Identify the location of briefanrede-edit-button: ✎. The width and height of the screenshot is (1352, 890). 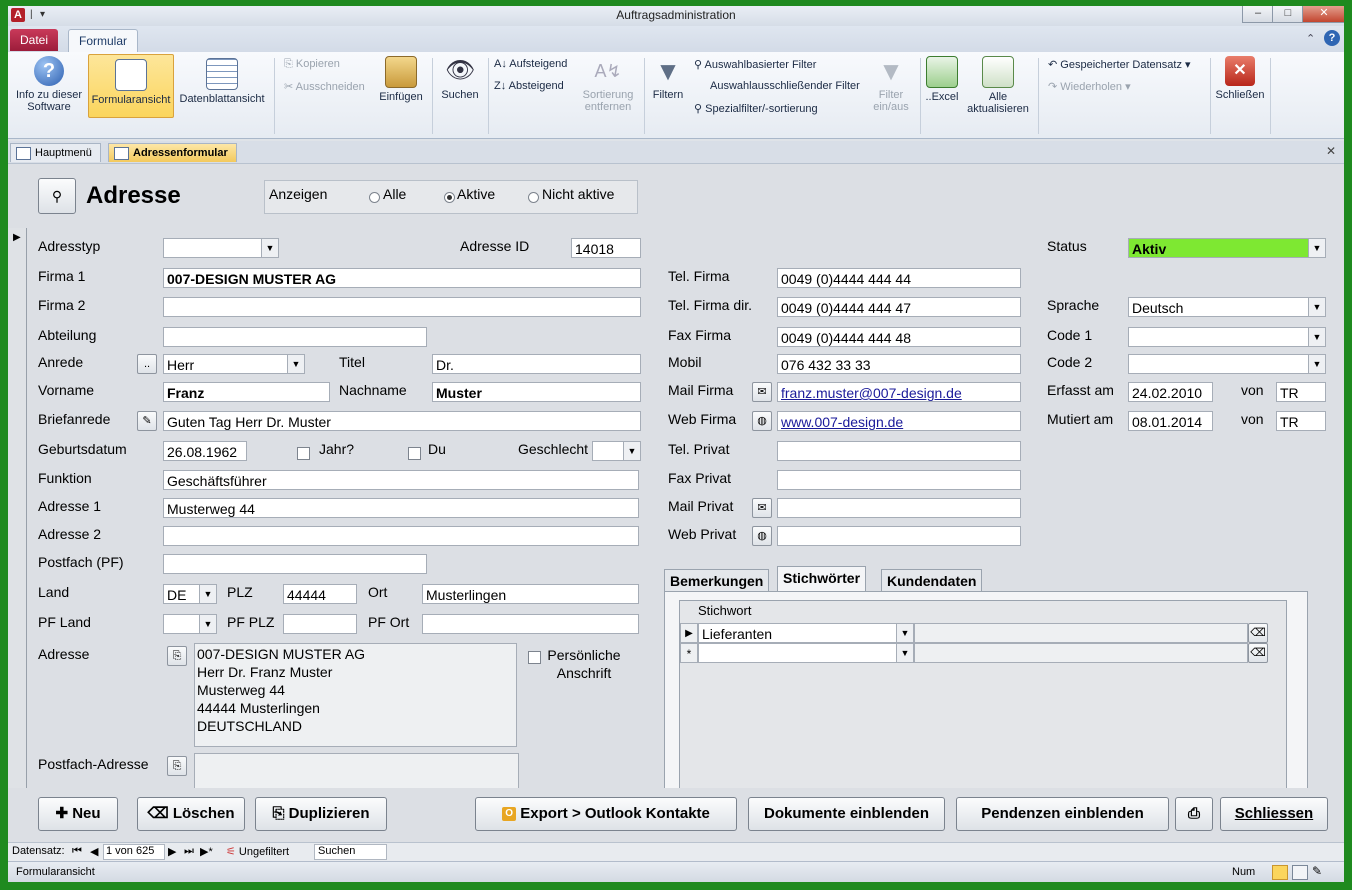
(147, 421).